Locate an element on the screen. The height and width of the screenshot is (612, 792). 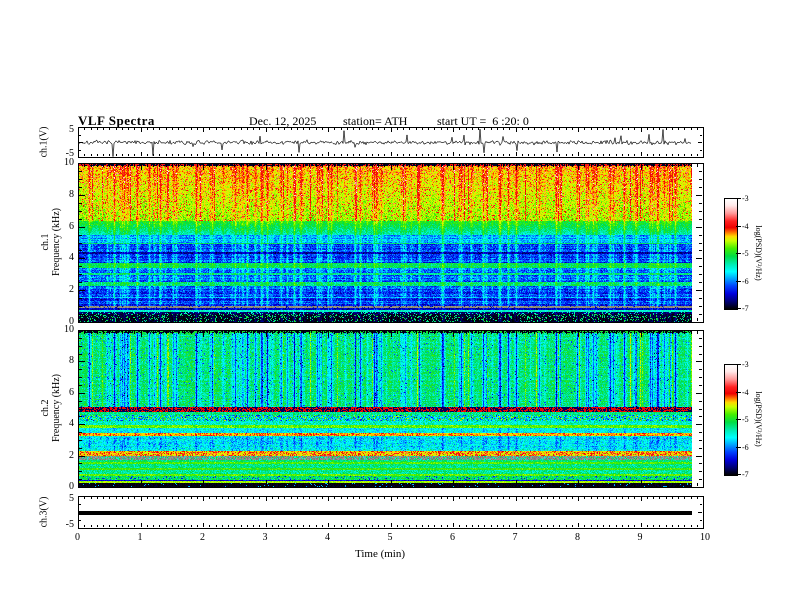
freq-tick-label-ch1-6: 6 is located at coordinates (71, 226).